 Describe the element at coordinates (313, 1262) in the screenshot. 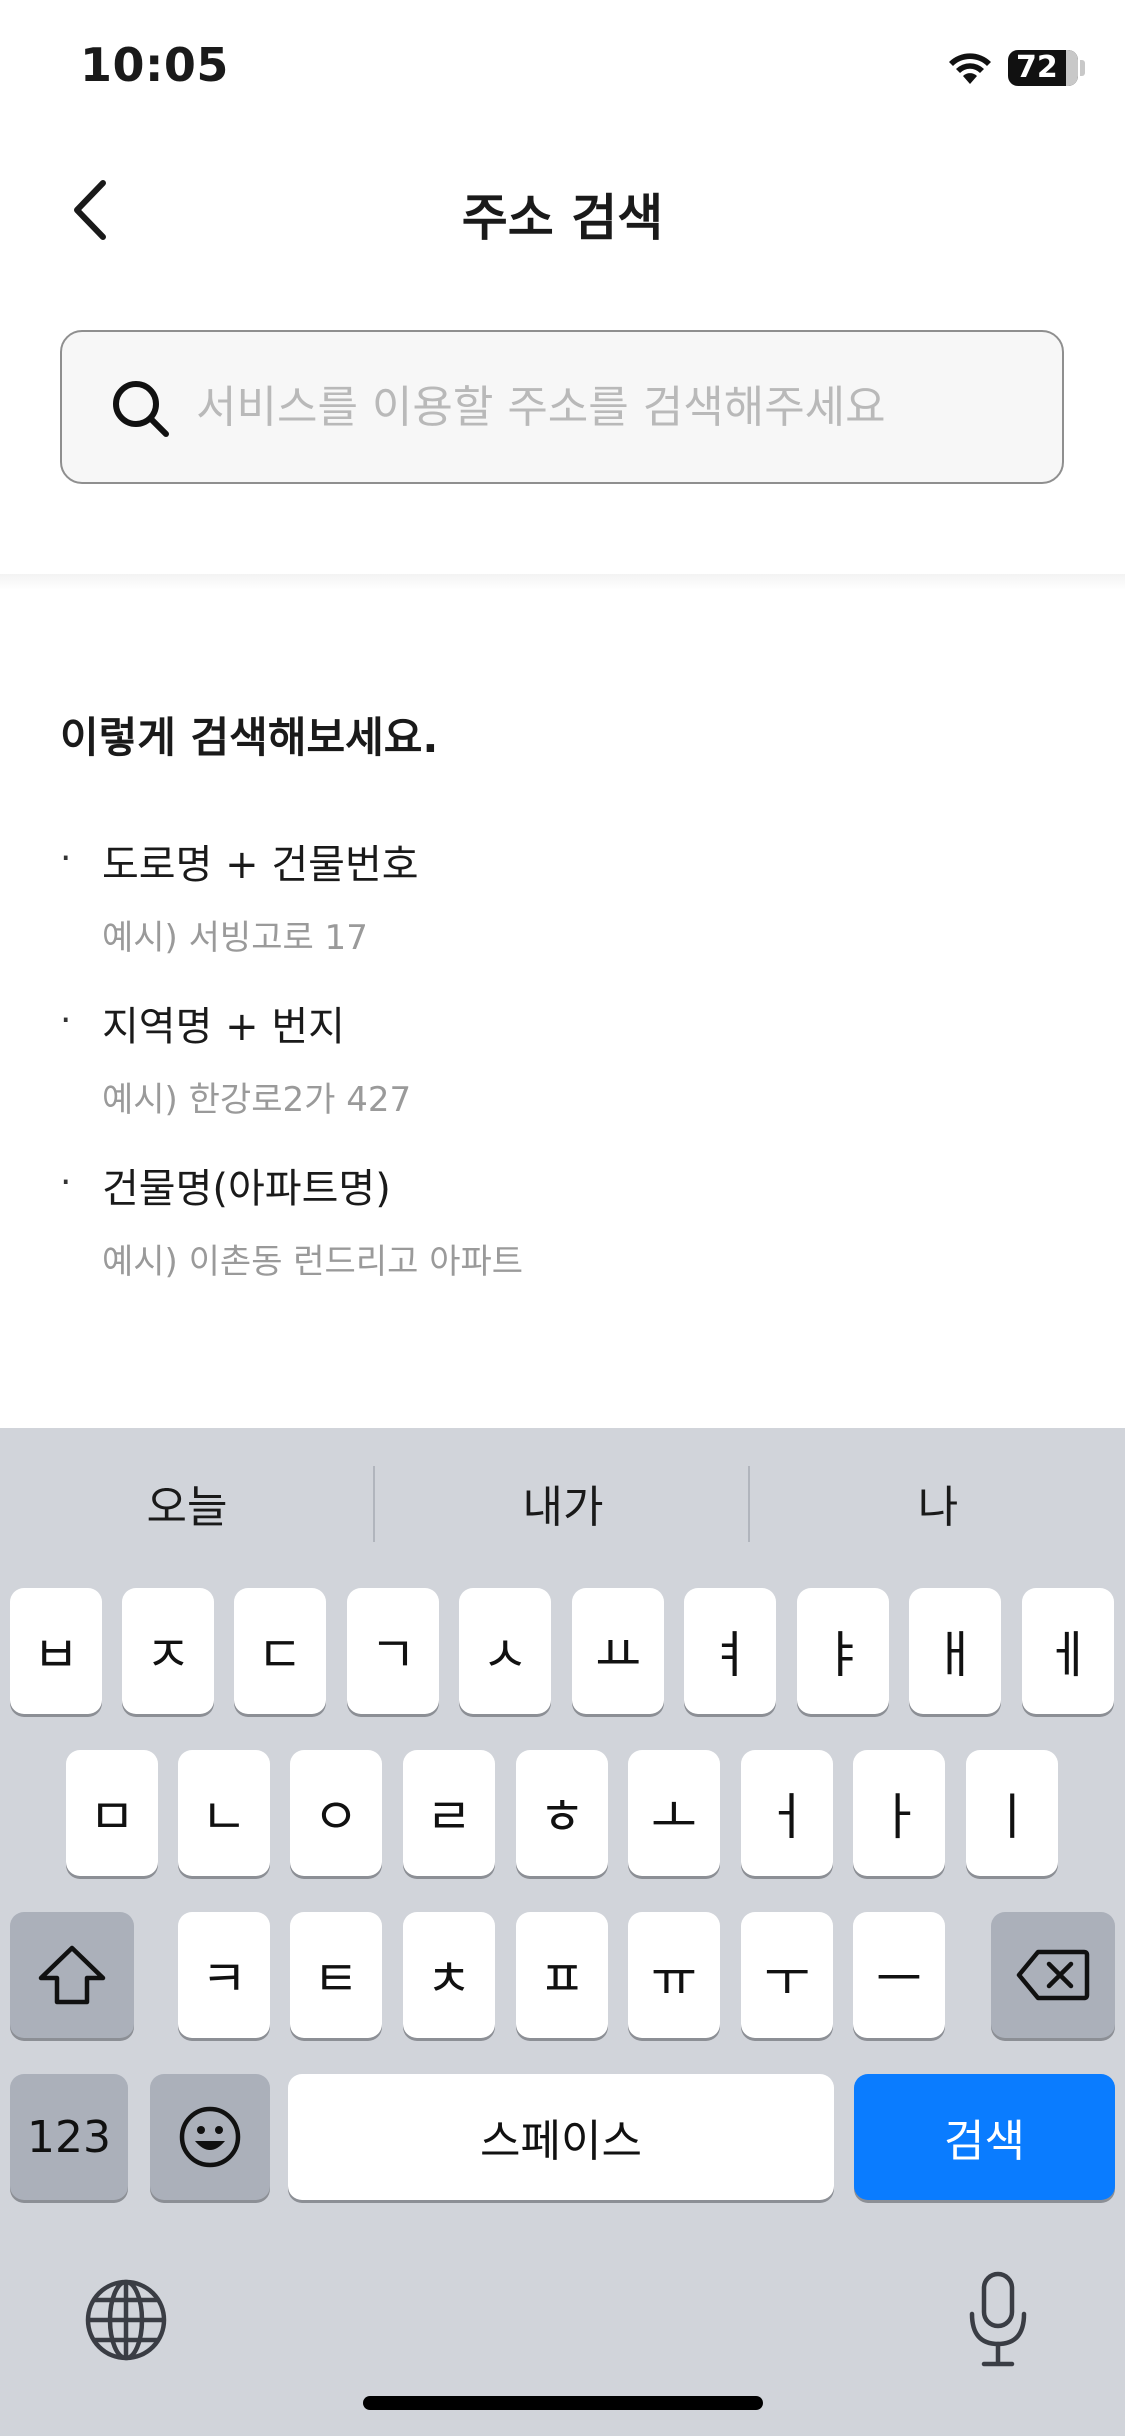

I see `tip-example: 예시) 이촌동 런드리고 아파트` at that location.